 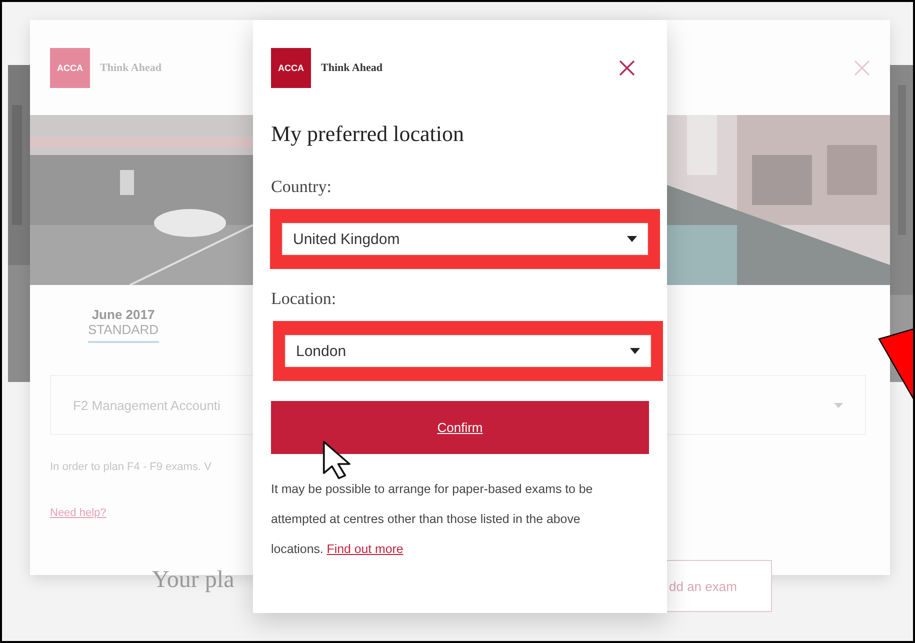 I want to click on dialog-title: My preferred location, so click(x=368, y=134).